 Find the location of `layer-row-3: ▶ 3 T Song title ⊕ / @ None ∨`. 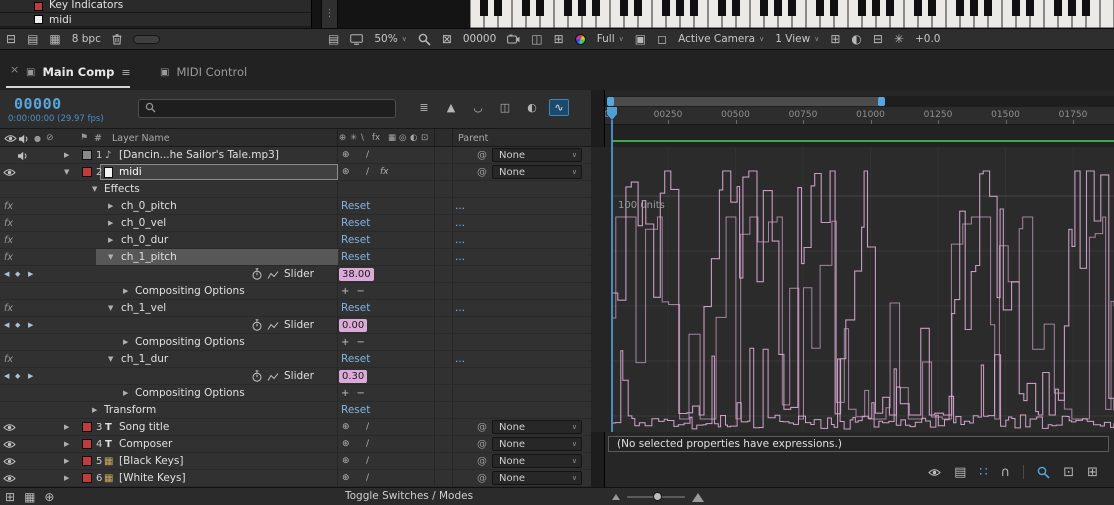

layer-row-3: ▶ 3 T Song title ⊕ / @ None ∨ is located at coordinates (295, 427).